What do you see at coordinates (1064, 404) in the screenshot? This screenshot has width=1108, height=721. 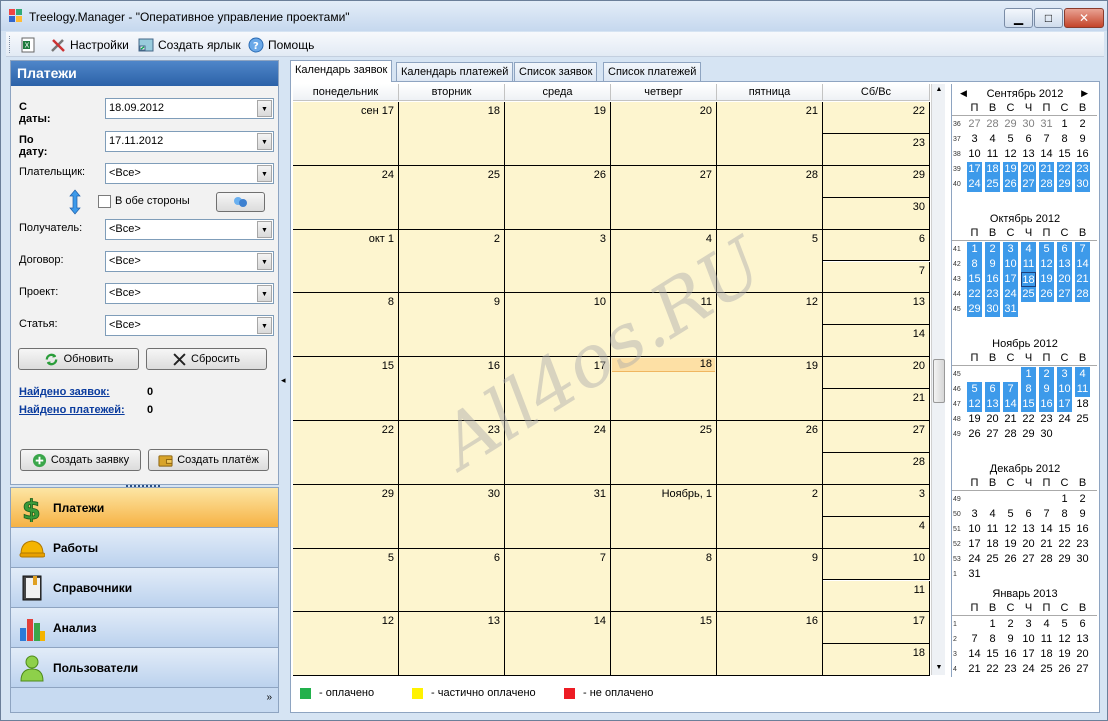 I see `mini-day: 17` at bounding box center [1064, 404].